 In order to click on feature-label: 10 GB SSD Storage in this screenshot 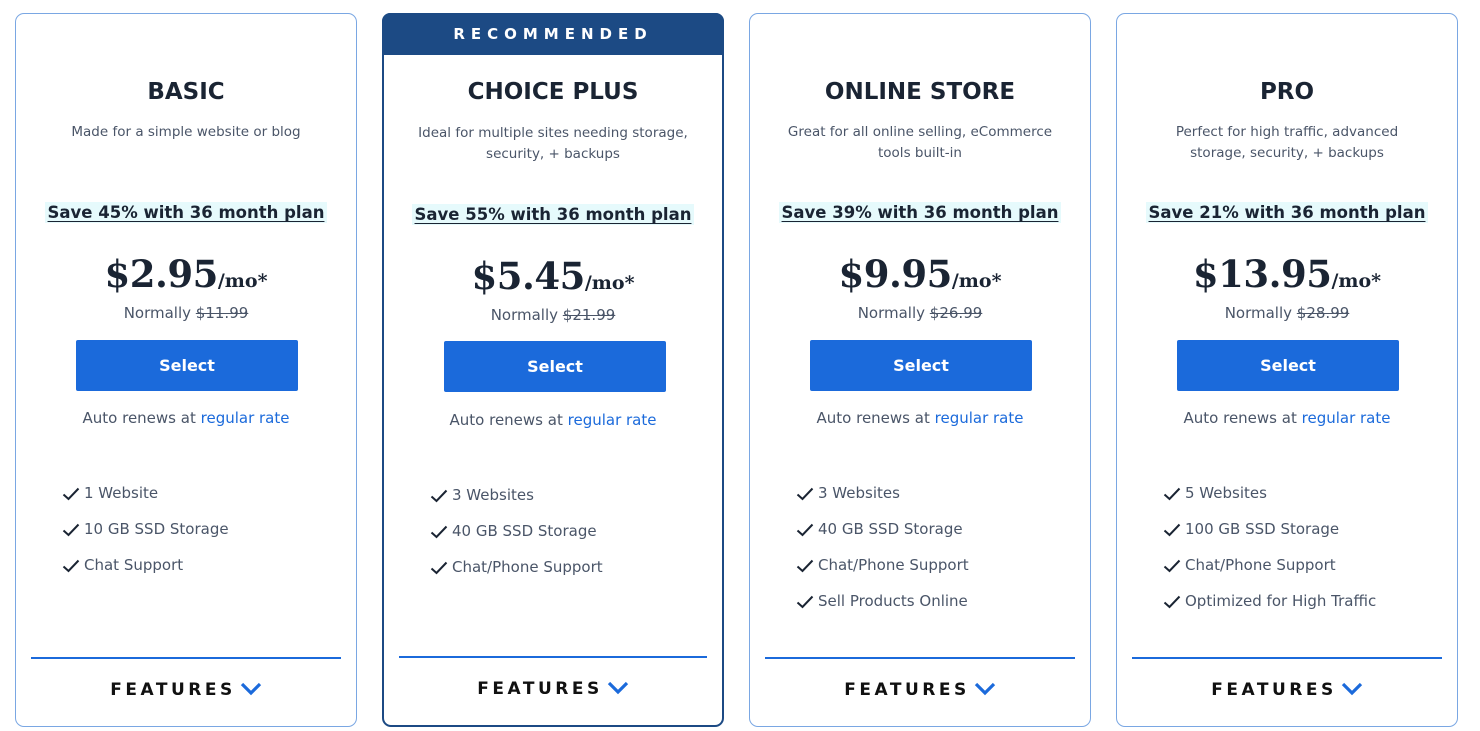, I will do `click(156, 529)`.